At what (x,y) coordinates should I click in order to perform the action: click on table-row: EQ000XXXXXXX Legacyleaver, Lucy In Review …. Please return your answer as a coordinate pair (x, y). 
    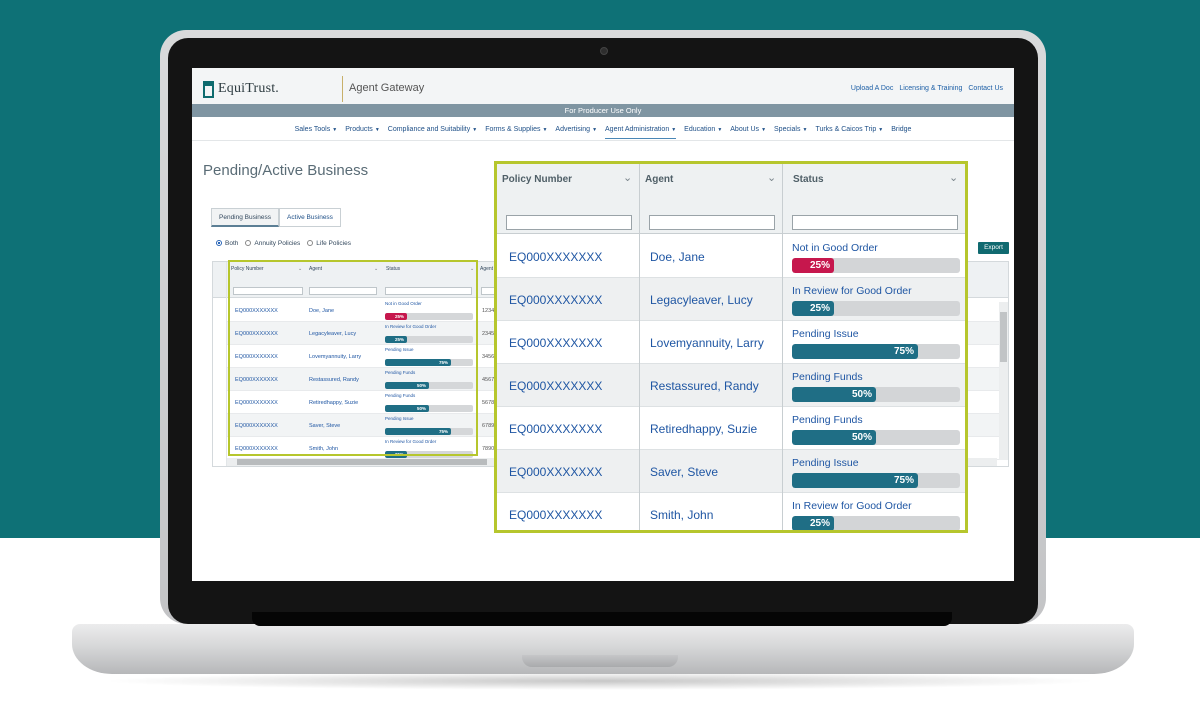
    Looking at the image, I should click on (731, 299).